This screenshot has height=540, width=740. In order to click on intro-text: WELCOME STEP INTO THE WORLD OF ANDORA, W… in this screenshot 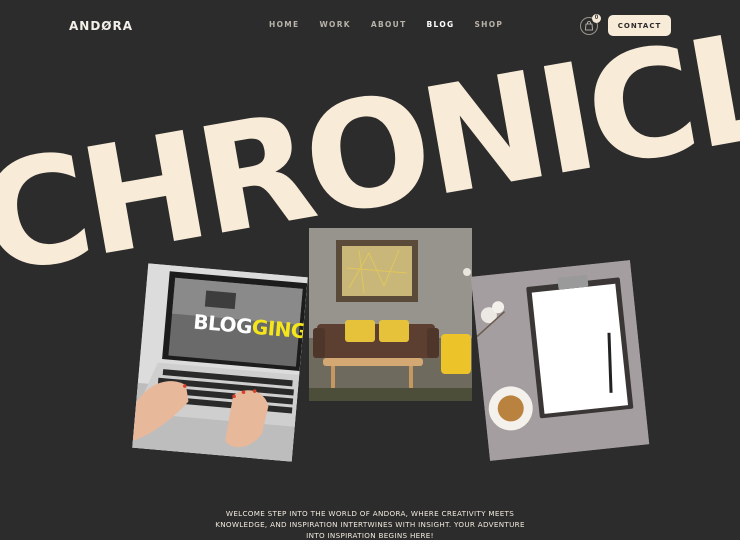, I will do `click(370, 524)`.